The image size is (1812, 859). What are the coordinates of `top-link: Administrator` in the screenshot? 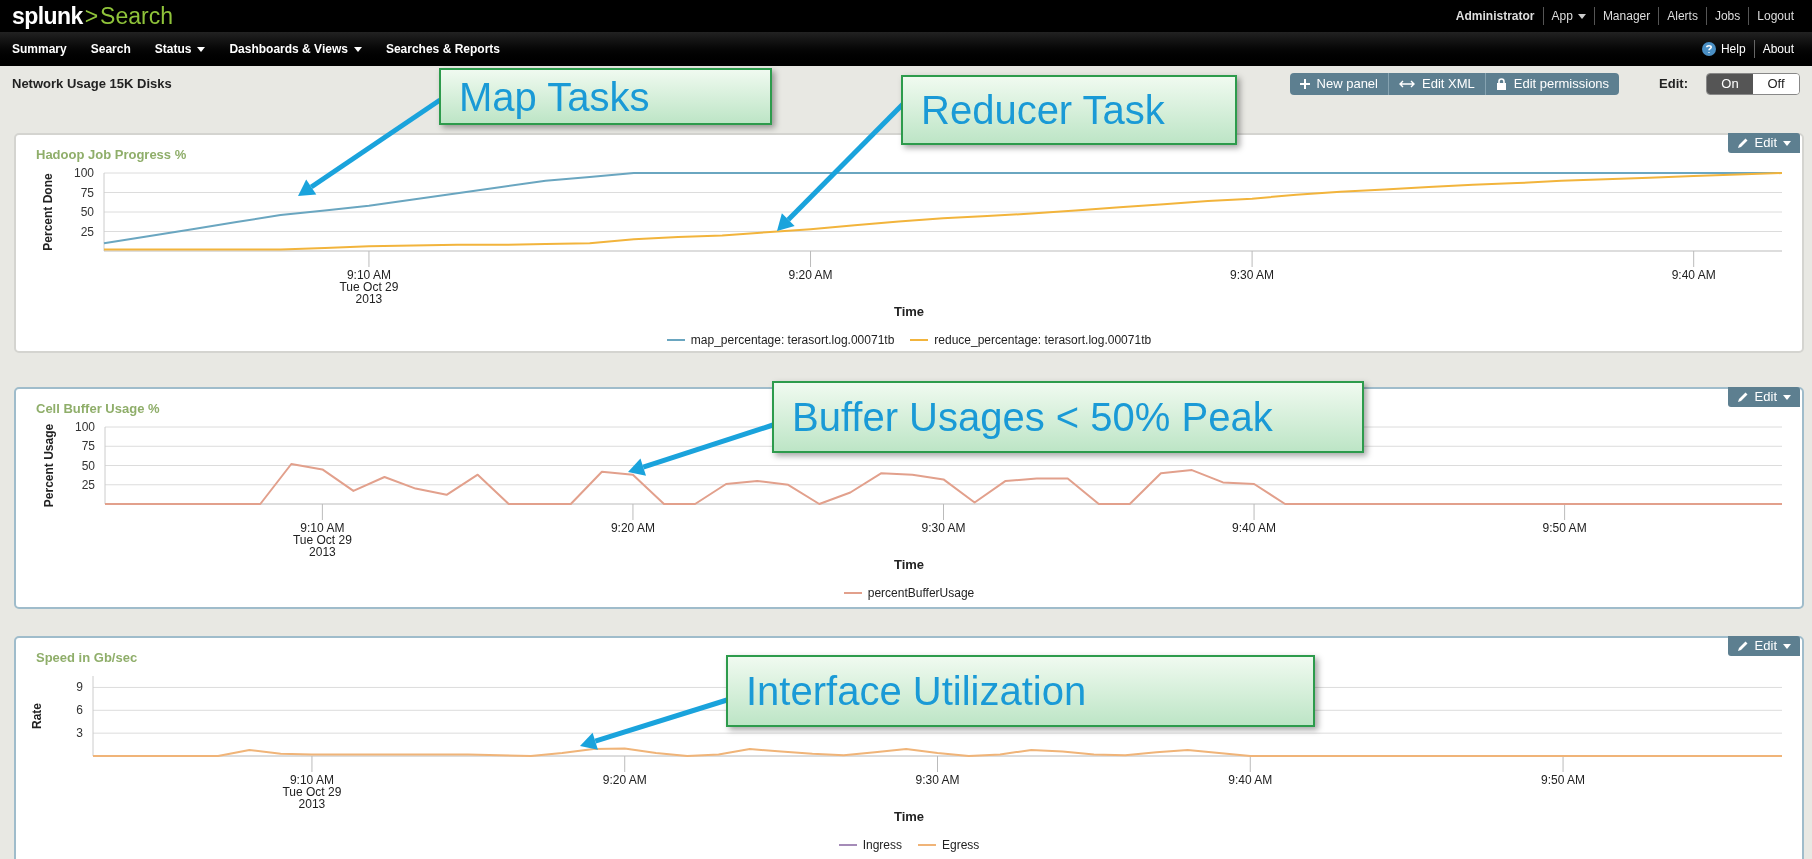 It's located at (1495, 16).